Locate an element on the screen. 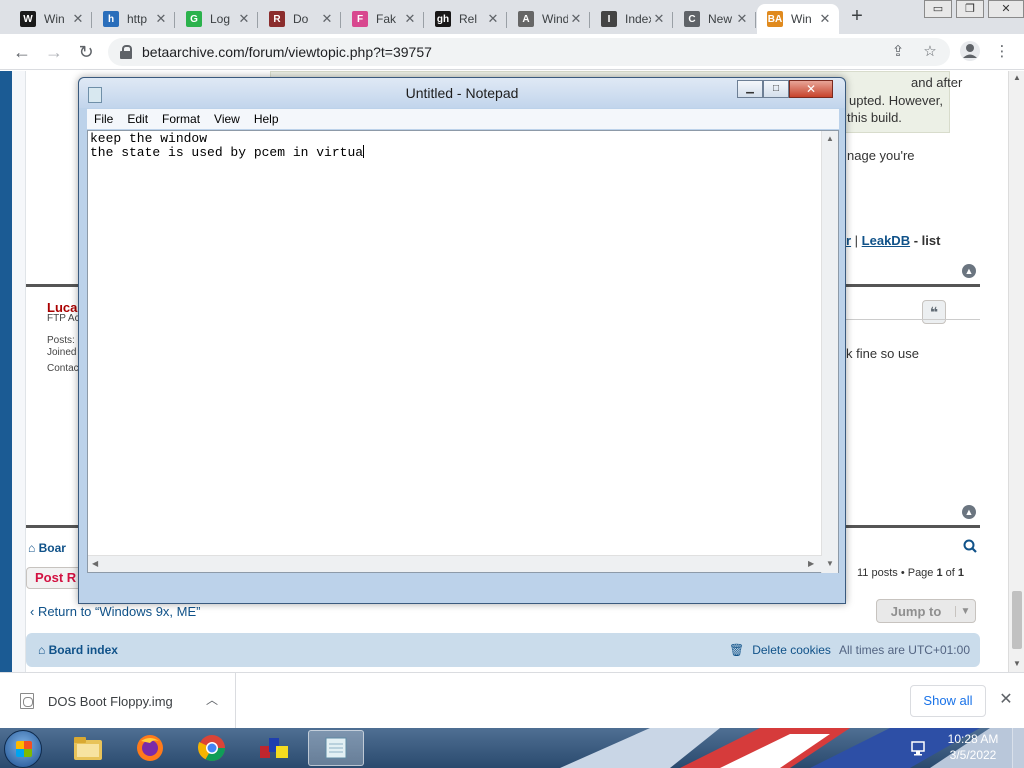 The height and width of the screenshot is (768, 1024). tab-title: Windo is located at coordinates (555, 19).